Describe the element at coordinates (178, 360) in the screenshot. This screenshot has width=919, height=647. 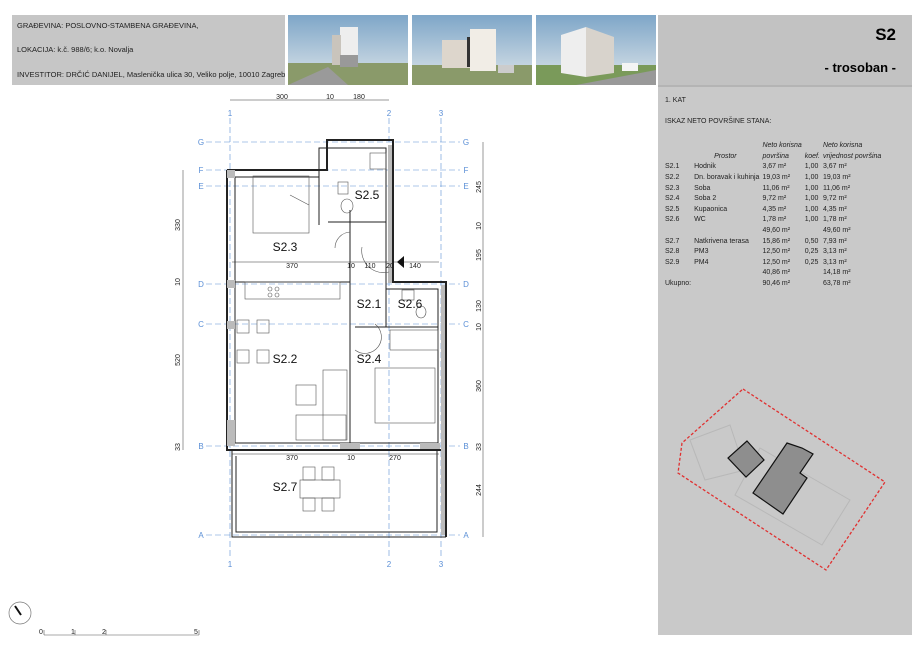
I see `dimension-label: 520` at that location.